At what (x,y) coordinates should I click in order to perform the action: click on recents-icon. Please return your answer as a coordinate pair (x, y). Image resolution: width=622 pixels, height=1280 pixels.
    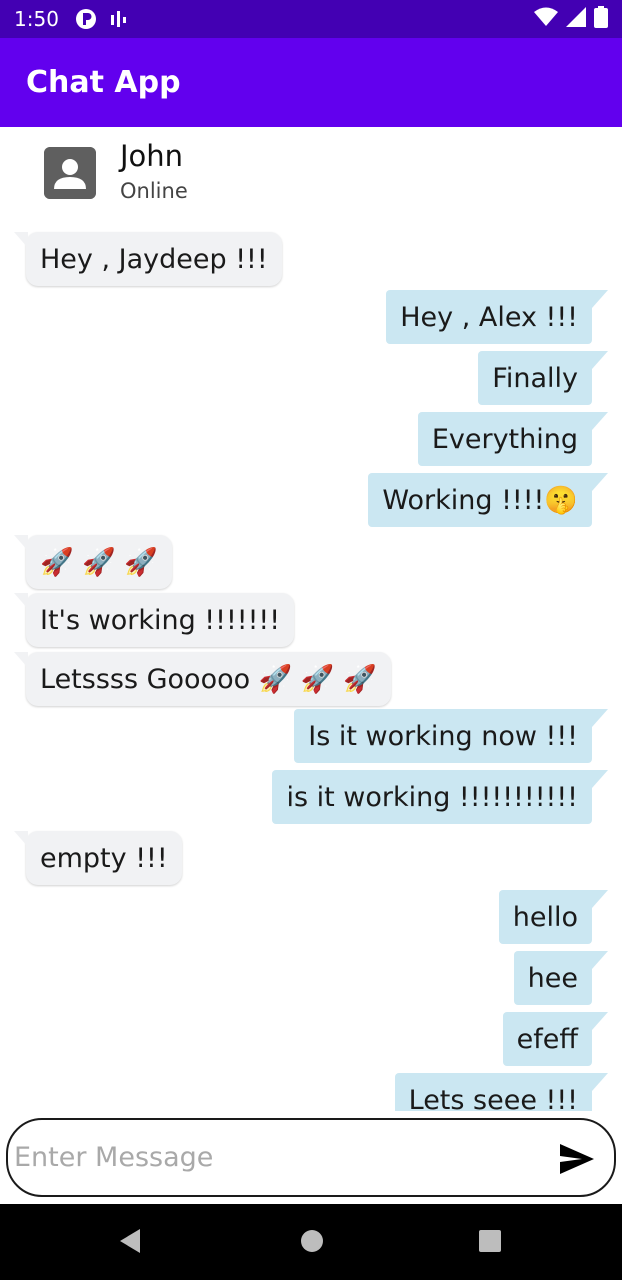
    Looking at the image, I should click on (490, 1243).